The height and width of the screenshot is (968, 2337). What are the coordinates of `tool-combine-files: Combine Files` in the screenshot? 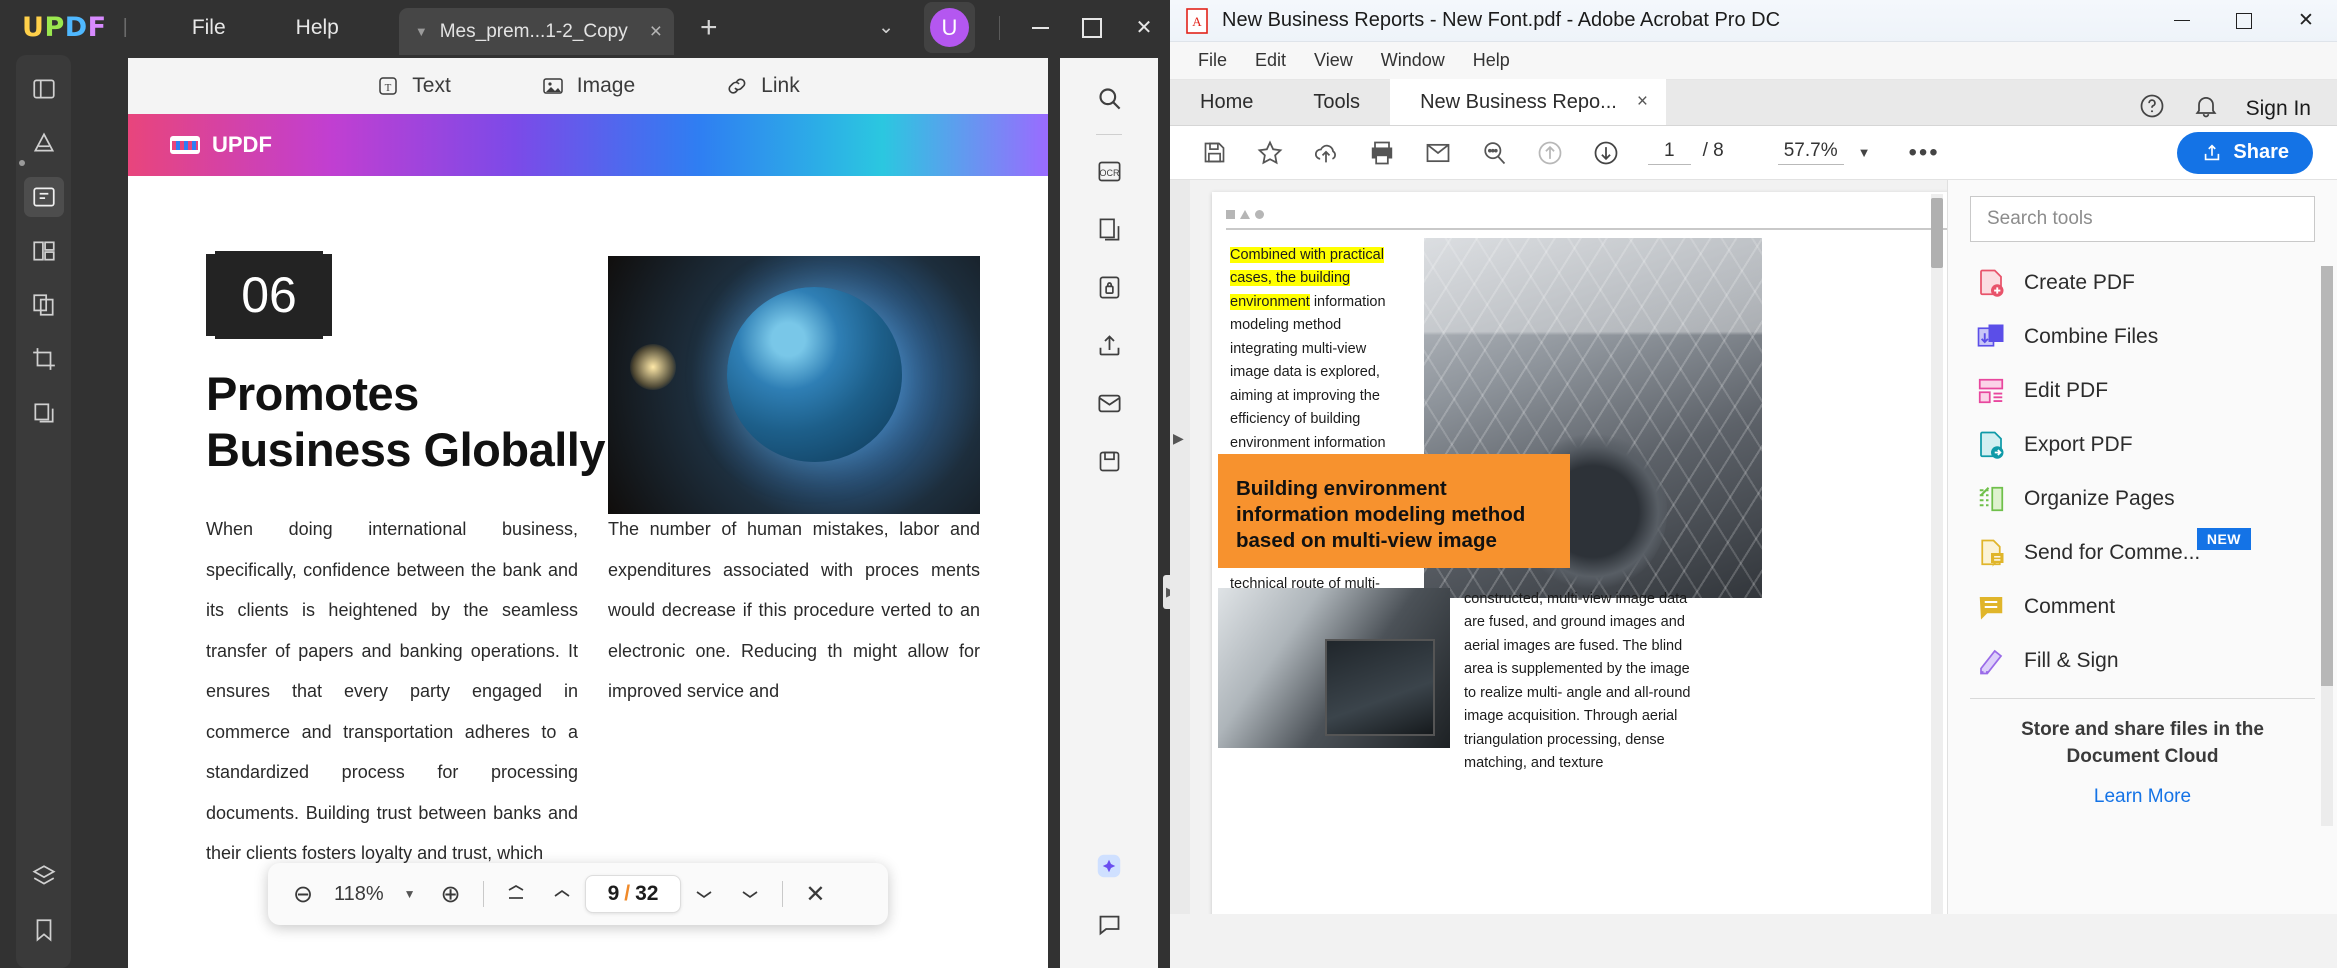 It's located at (2142, 337).